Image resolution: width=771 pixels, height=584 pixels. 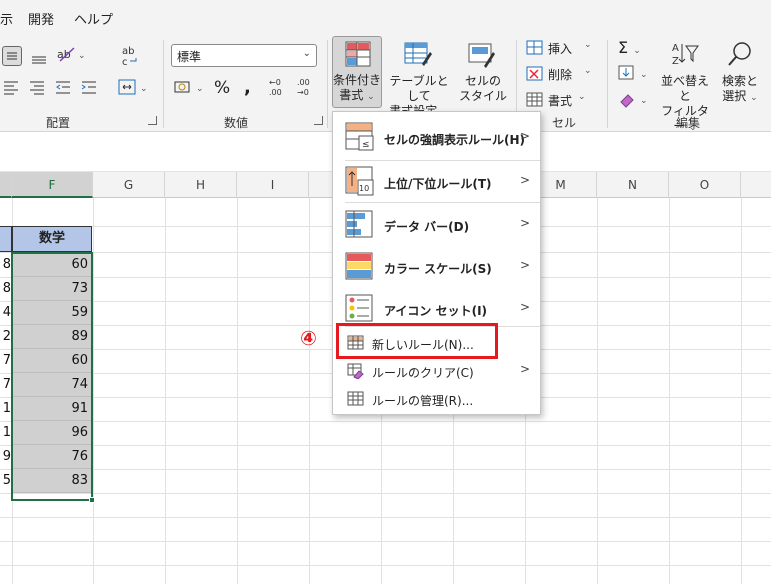 What do you see at coordinates (740, 72) in the screenshot?
I see `find-select-button: 検索と 選択 ⌄` at bounding box center [740, 72].